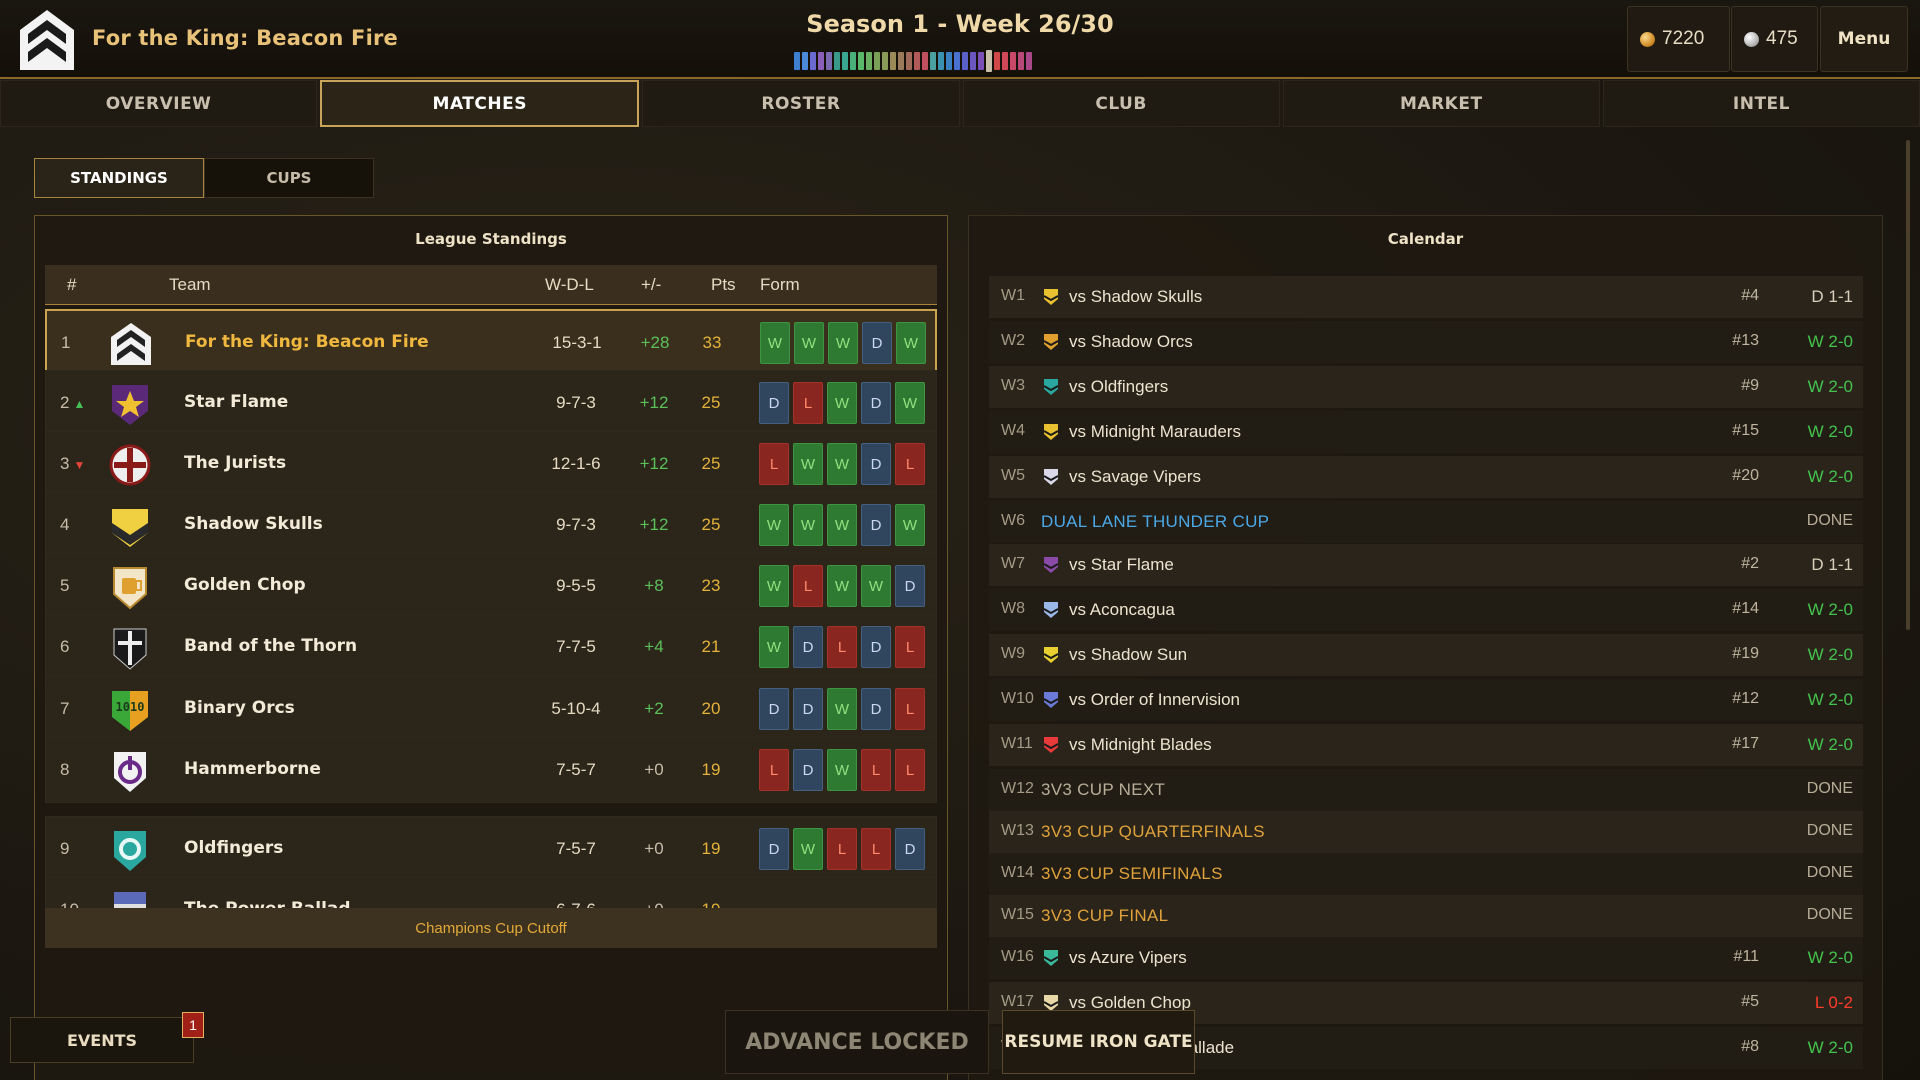 The height and width of the screenshot is (1080, 1920). I want to click on team-record: 9-7-3, so click(576, 402).